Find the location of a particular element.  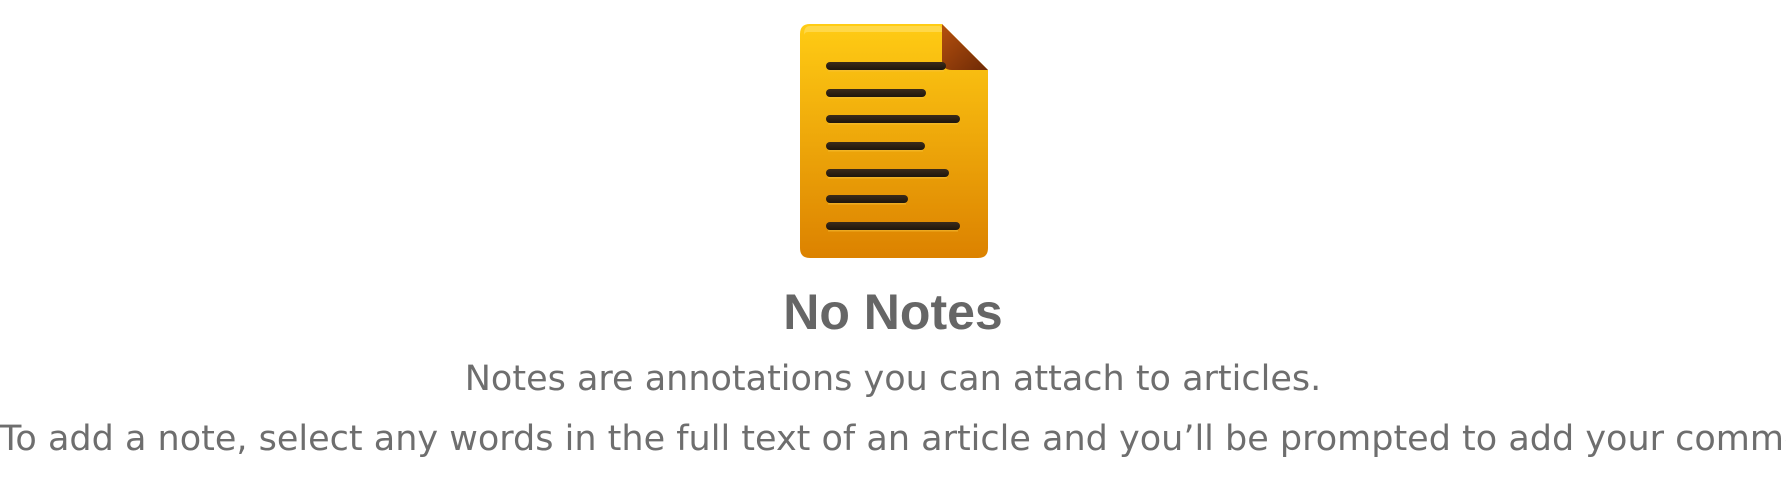

note-document-icon is located at coordinates (894, 141).